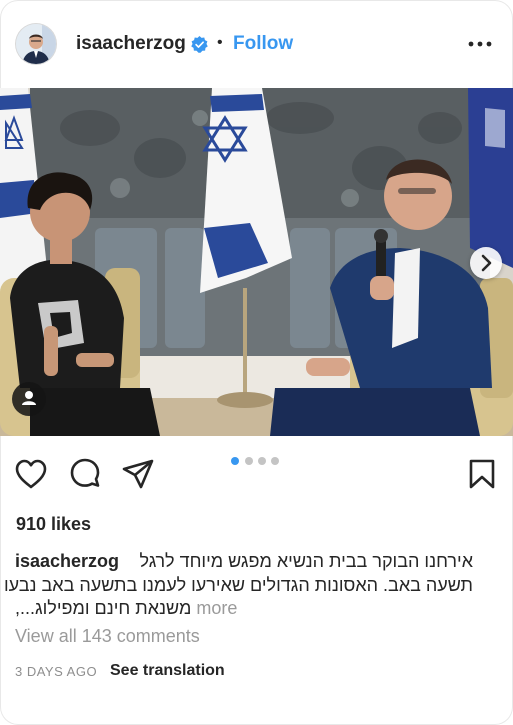  Describe the element at coordinates (107, 636) in the screenshot. I see `view-comments-link: View all 143 comments` at that location.